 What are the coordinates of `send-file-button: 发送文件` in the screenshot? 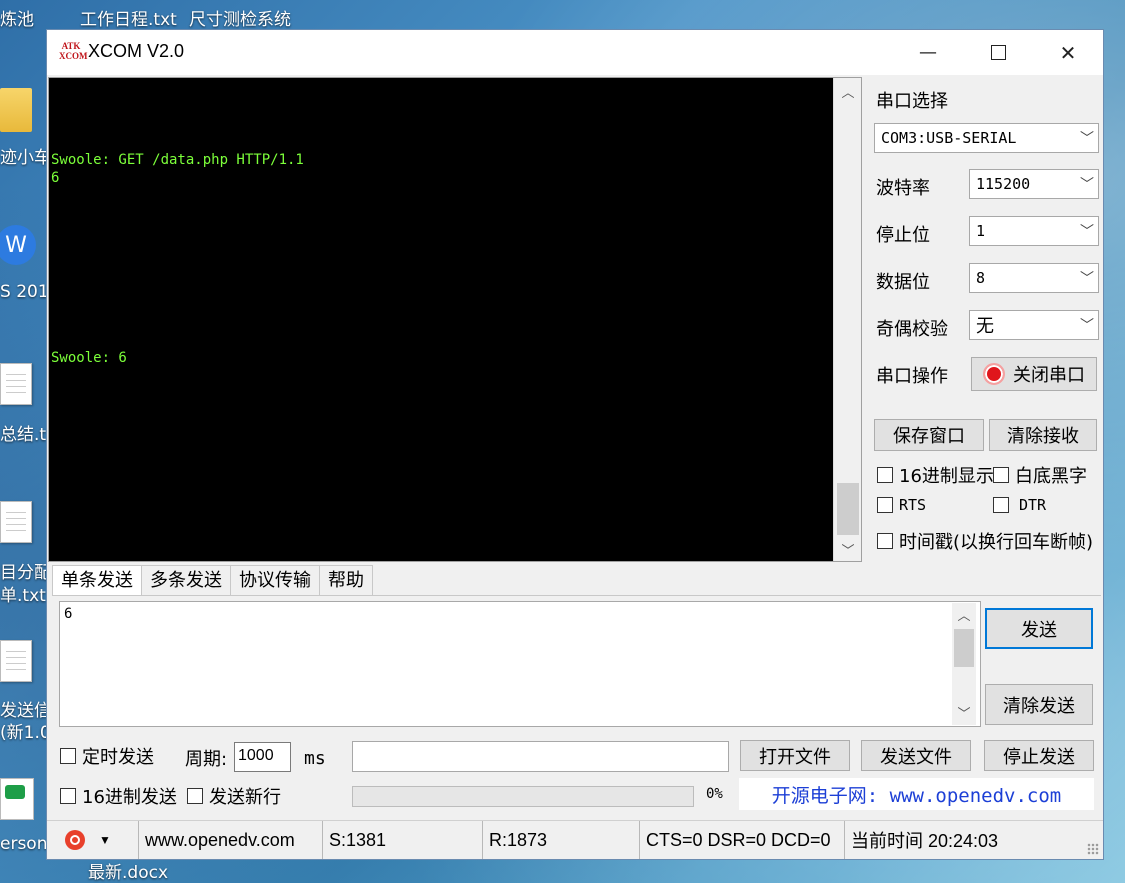 It's located at (916, 755).